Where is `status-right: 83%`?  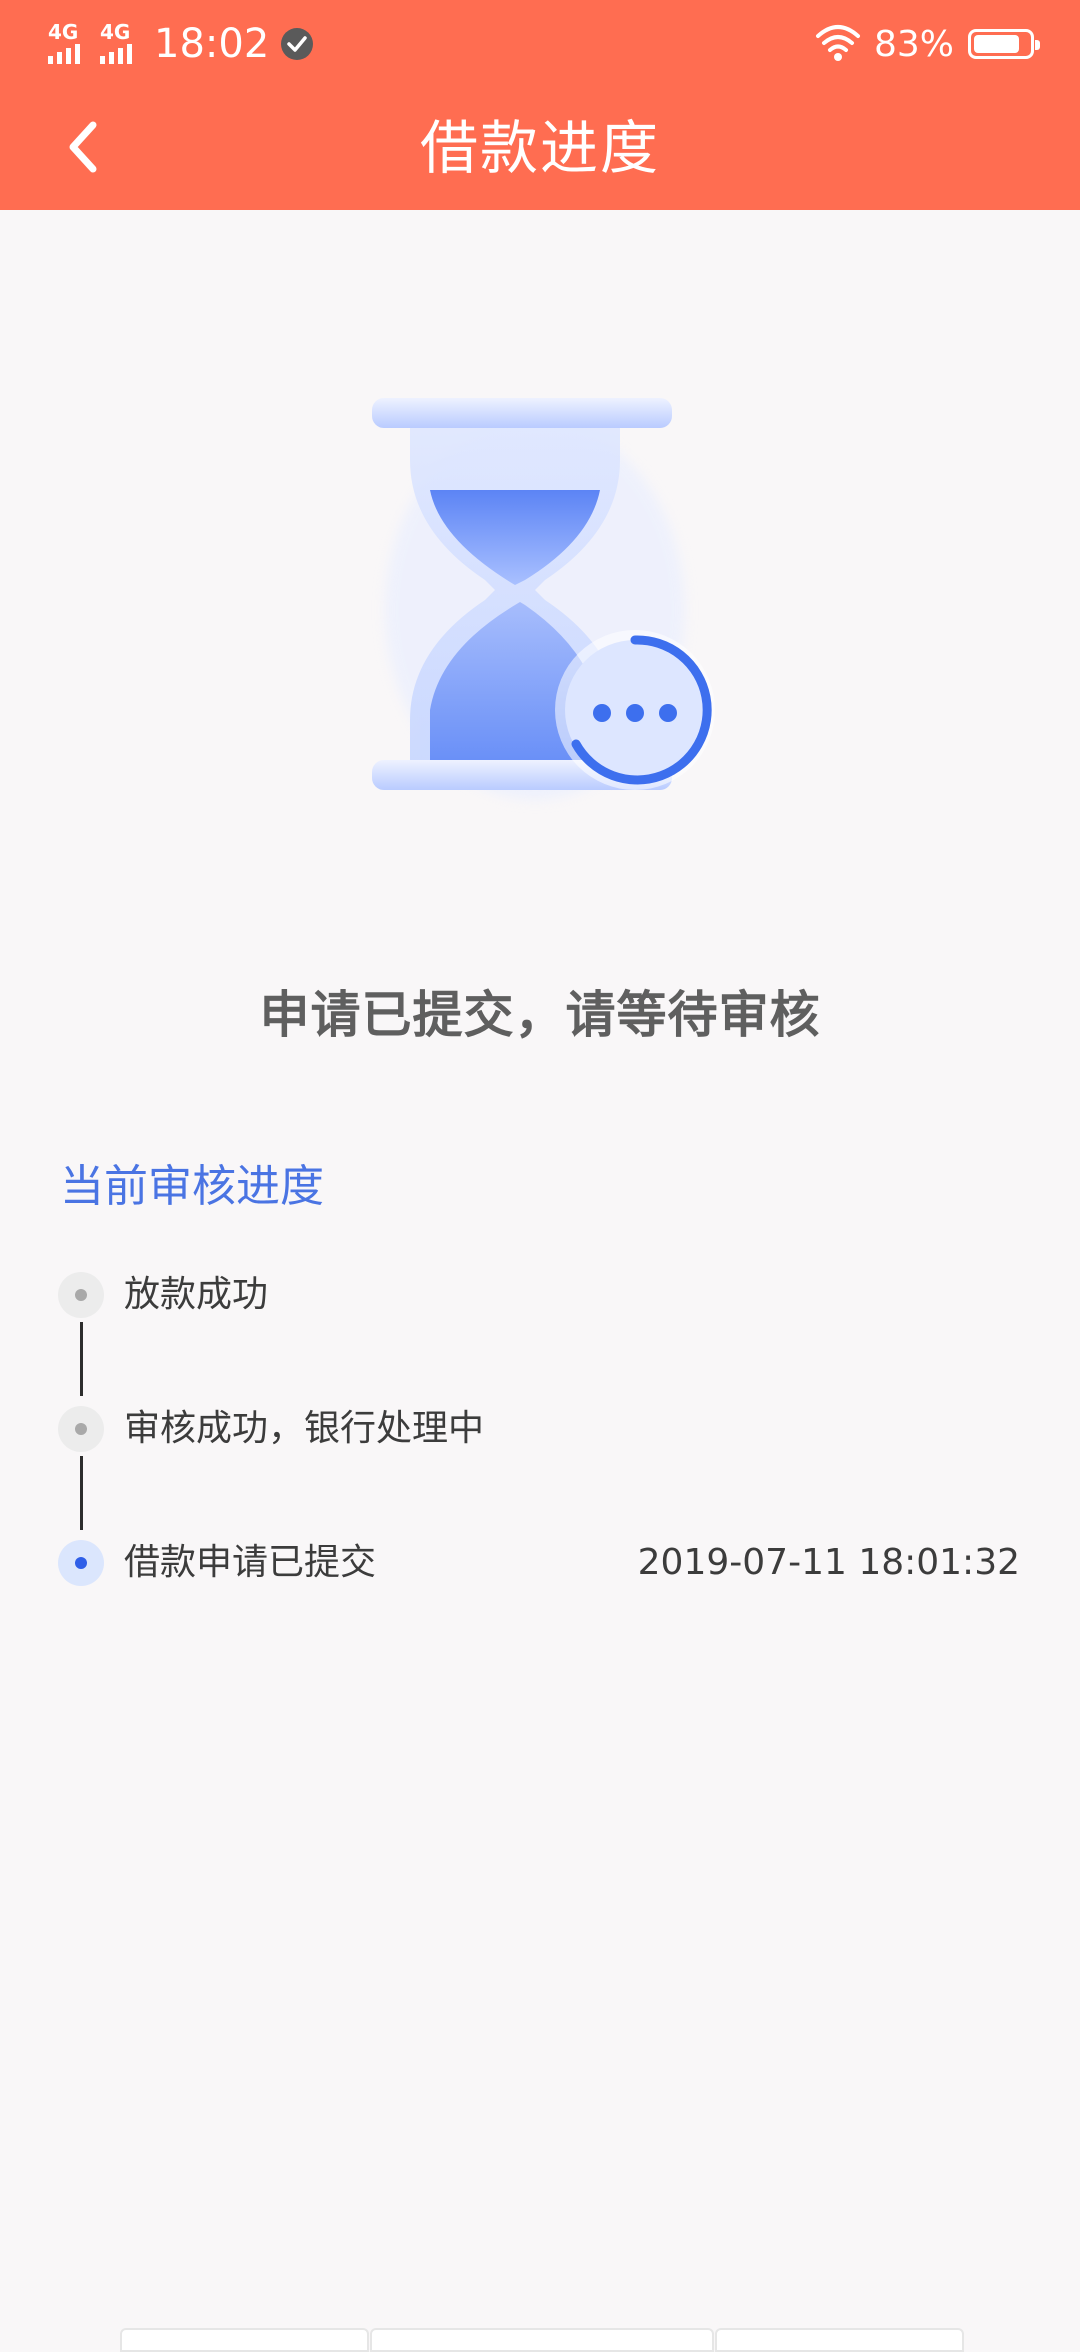 status-right: 83% is located at coordinates (927, 44).